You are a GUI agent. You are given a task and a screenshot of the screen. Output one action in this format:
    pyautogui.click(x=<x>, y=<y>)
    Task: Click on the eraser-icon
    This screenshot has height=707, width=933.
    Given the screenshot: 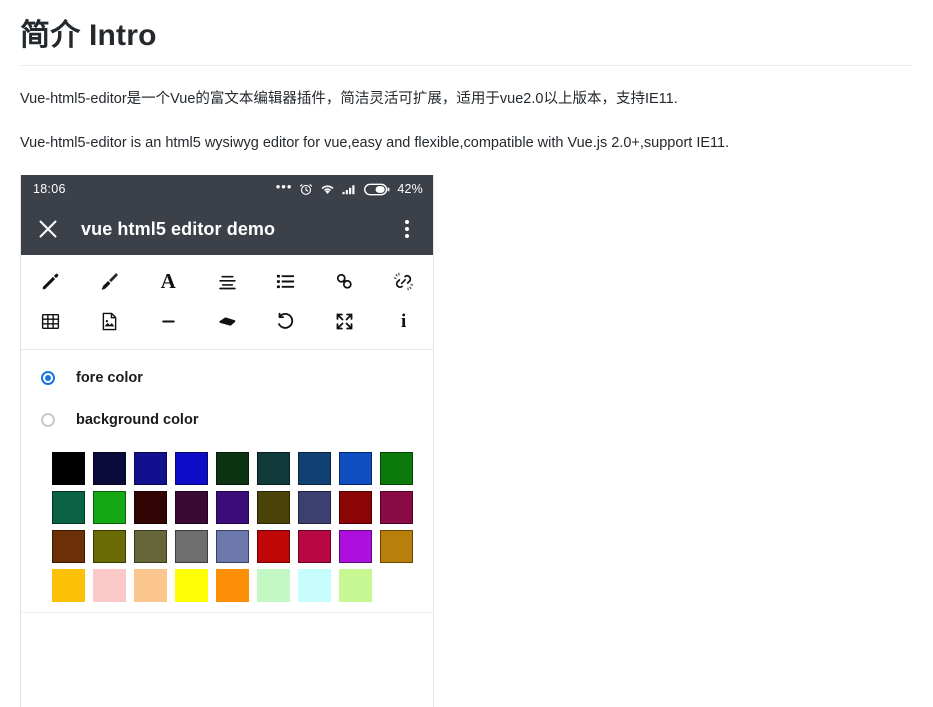 What is the action you would take?
    pyautogui.click(x=227, y=321)
    